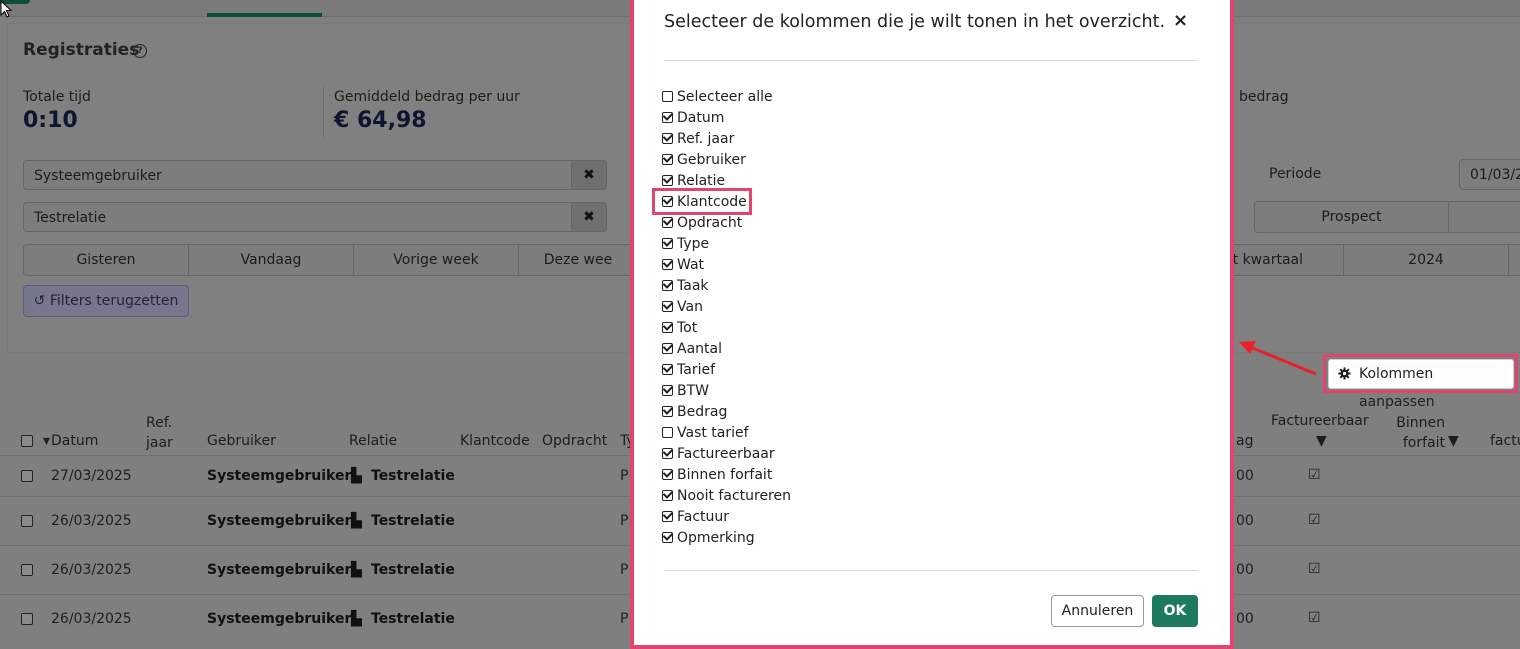  I want to click on close-icon: ×, so click(1180, 20).